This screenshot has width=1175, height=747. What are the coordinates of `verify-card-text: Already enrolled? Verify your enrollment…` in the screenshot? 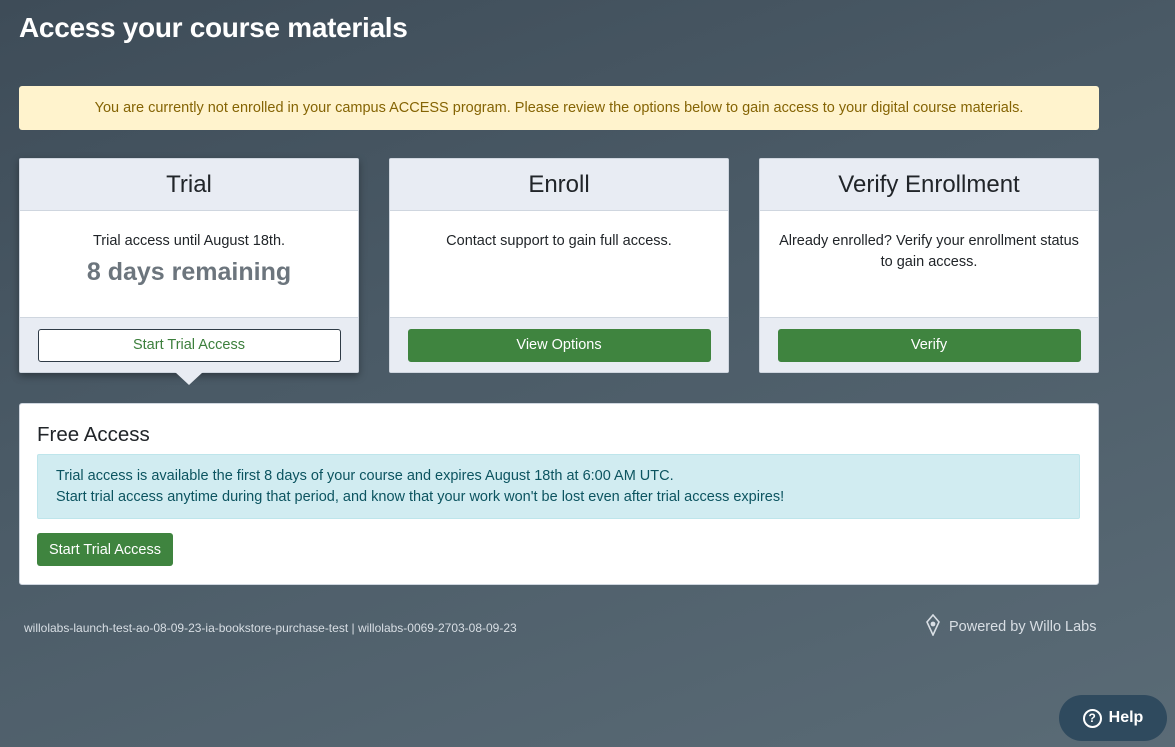 It's located at (929, 251).